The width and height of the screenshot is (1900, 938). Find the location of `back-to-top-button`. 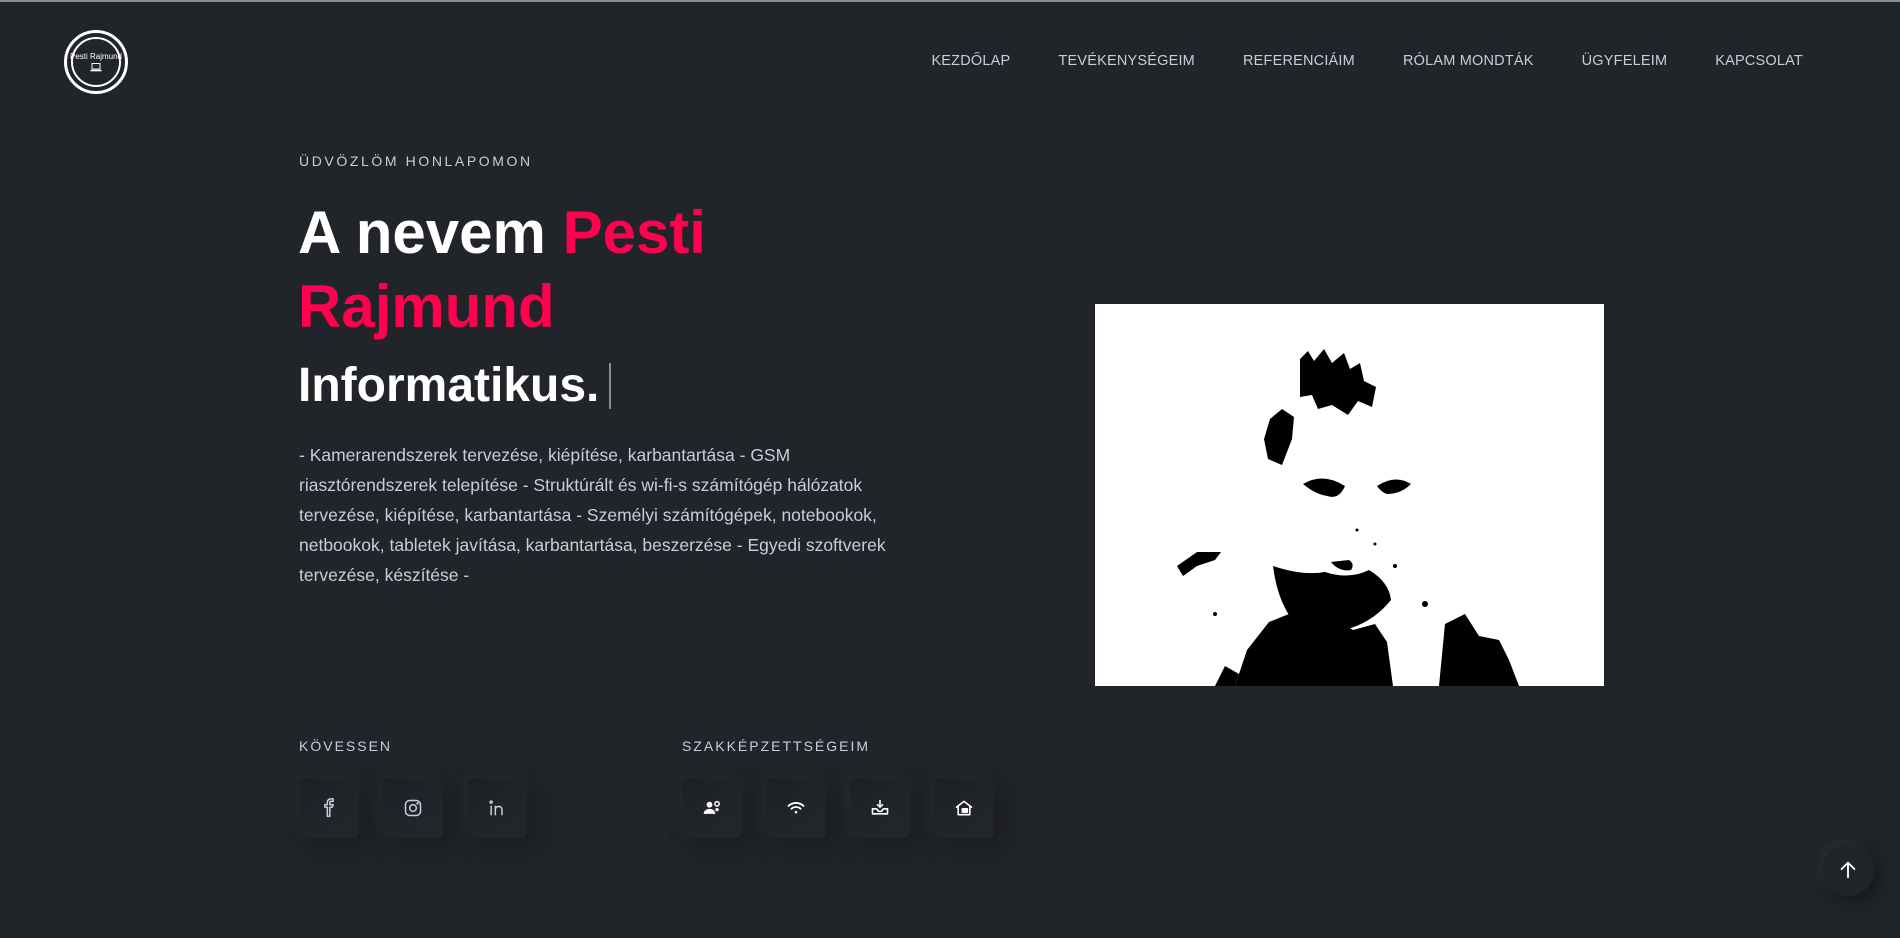

back-to-top-button is located at coordinates (1848, 870).